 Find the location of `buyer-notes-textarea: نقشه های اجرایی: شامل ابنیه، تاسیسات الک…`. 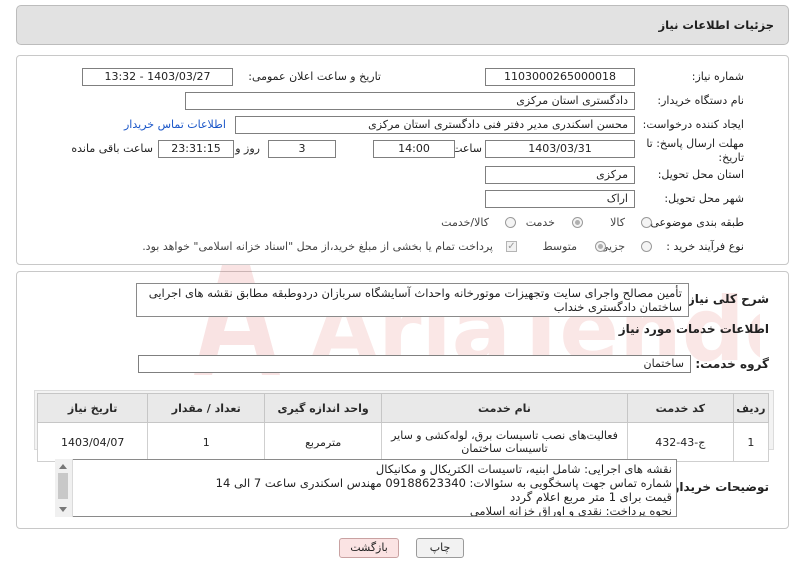

buyer-notes-textarea: نقشه های اجرایی: شامل ابنیه، تاسیسات الک… is located at coordinates (366, 488).